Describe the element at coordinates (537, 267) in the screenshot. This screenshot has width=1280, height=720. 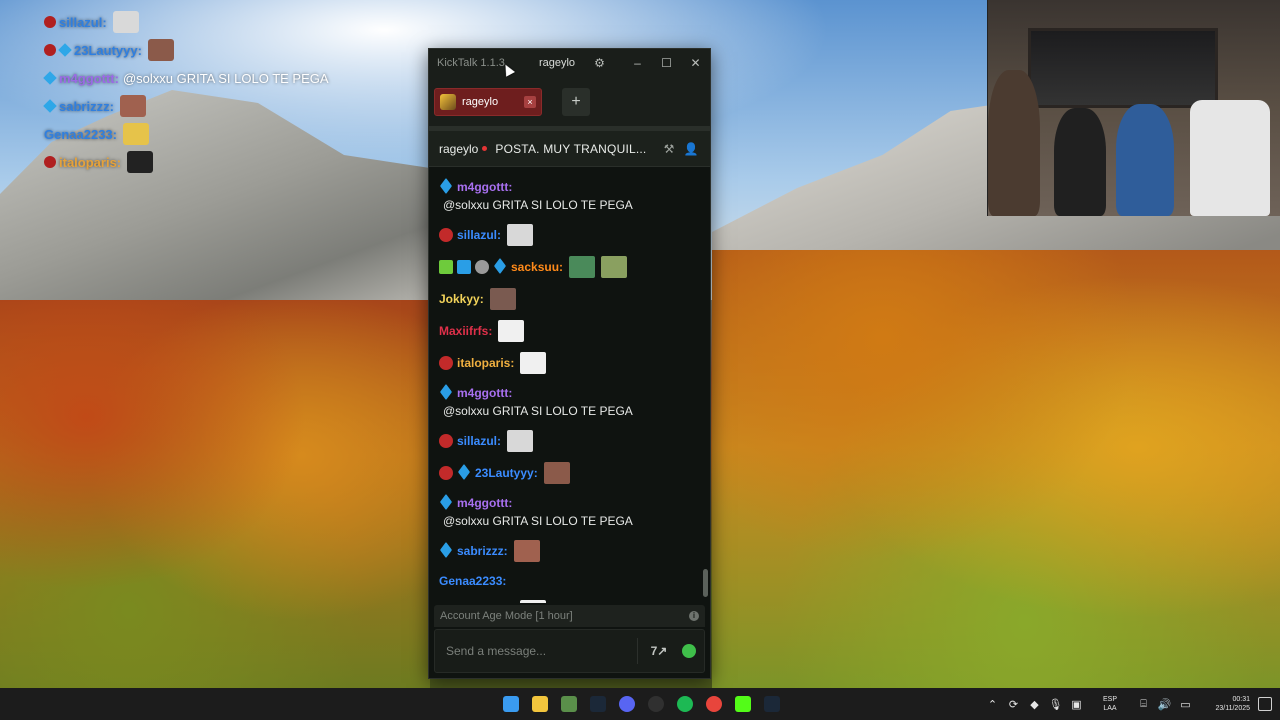
I see `chat-username: sacksuu:` at that location.